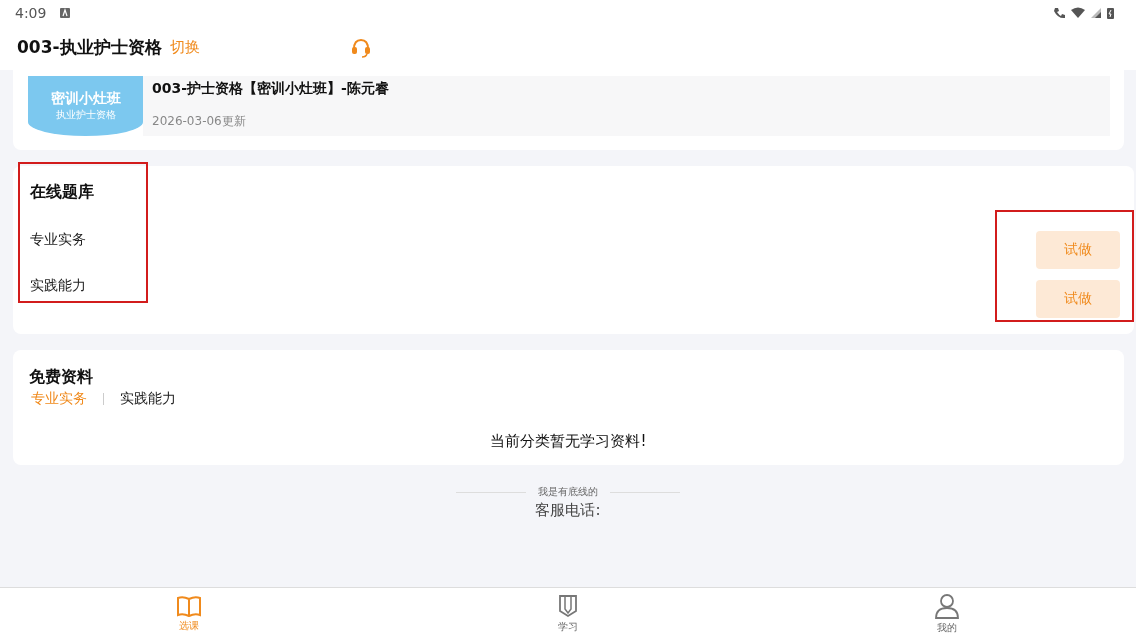 This screenshot has height=639, width=1136. What do you see at coordinates (61, 377) in the screenshot?
I see `section-title: 免费资料` at bounding box center [61, 377].